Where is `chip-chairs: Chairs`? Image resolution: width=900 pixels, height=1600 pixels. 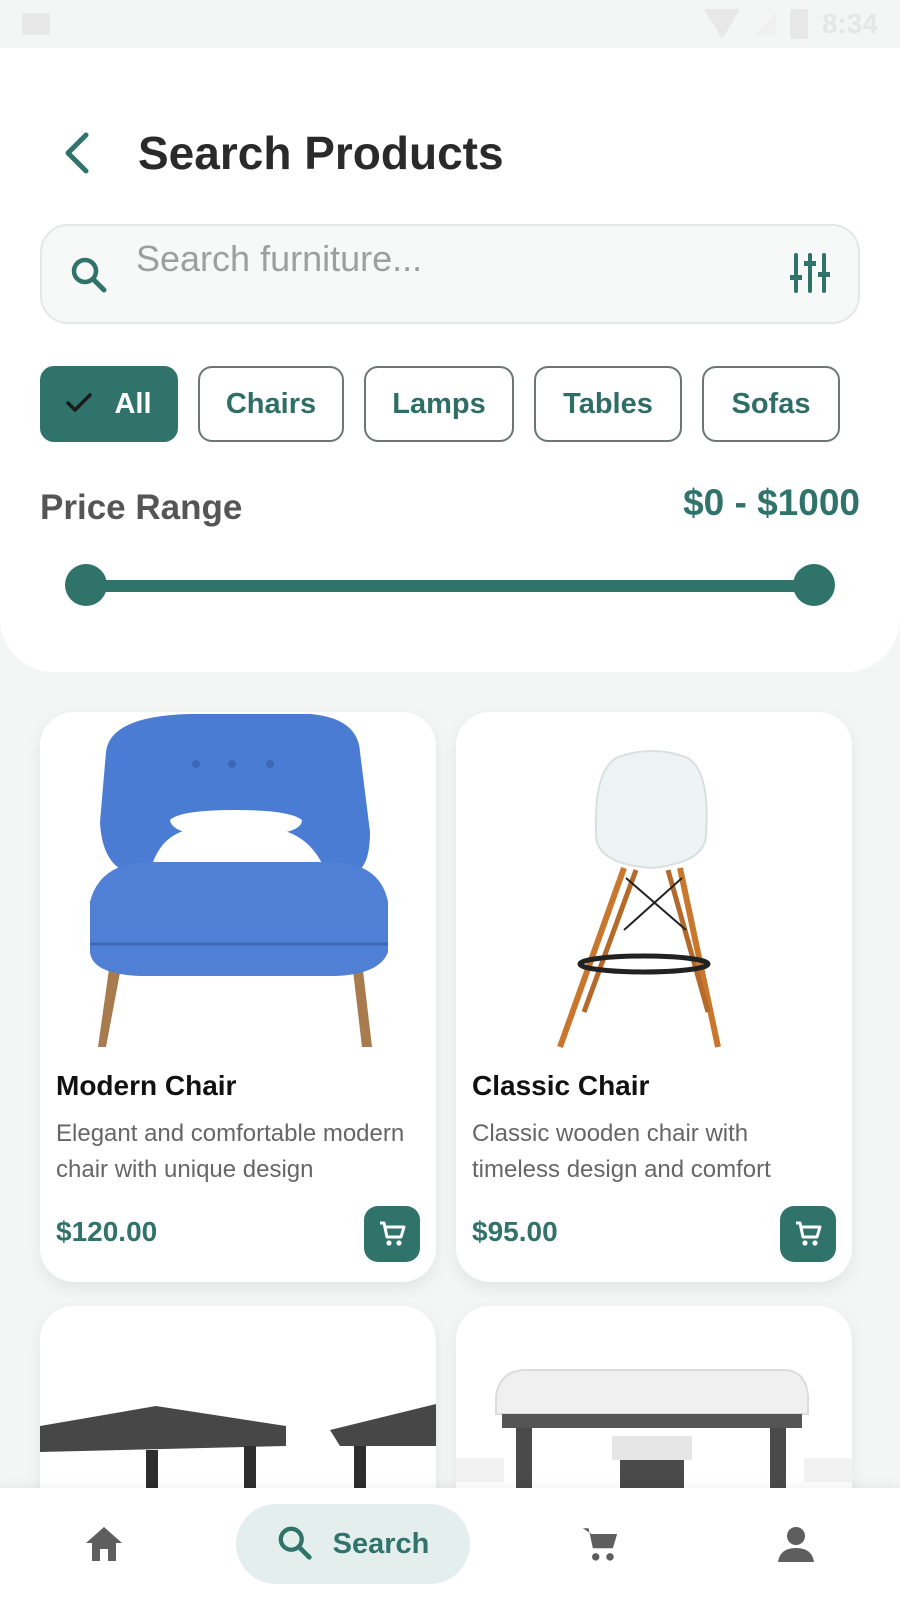
chip-chairs: Chairs is located at coordinates (271, 404).